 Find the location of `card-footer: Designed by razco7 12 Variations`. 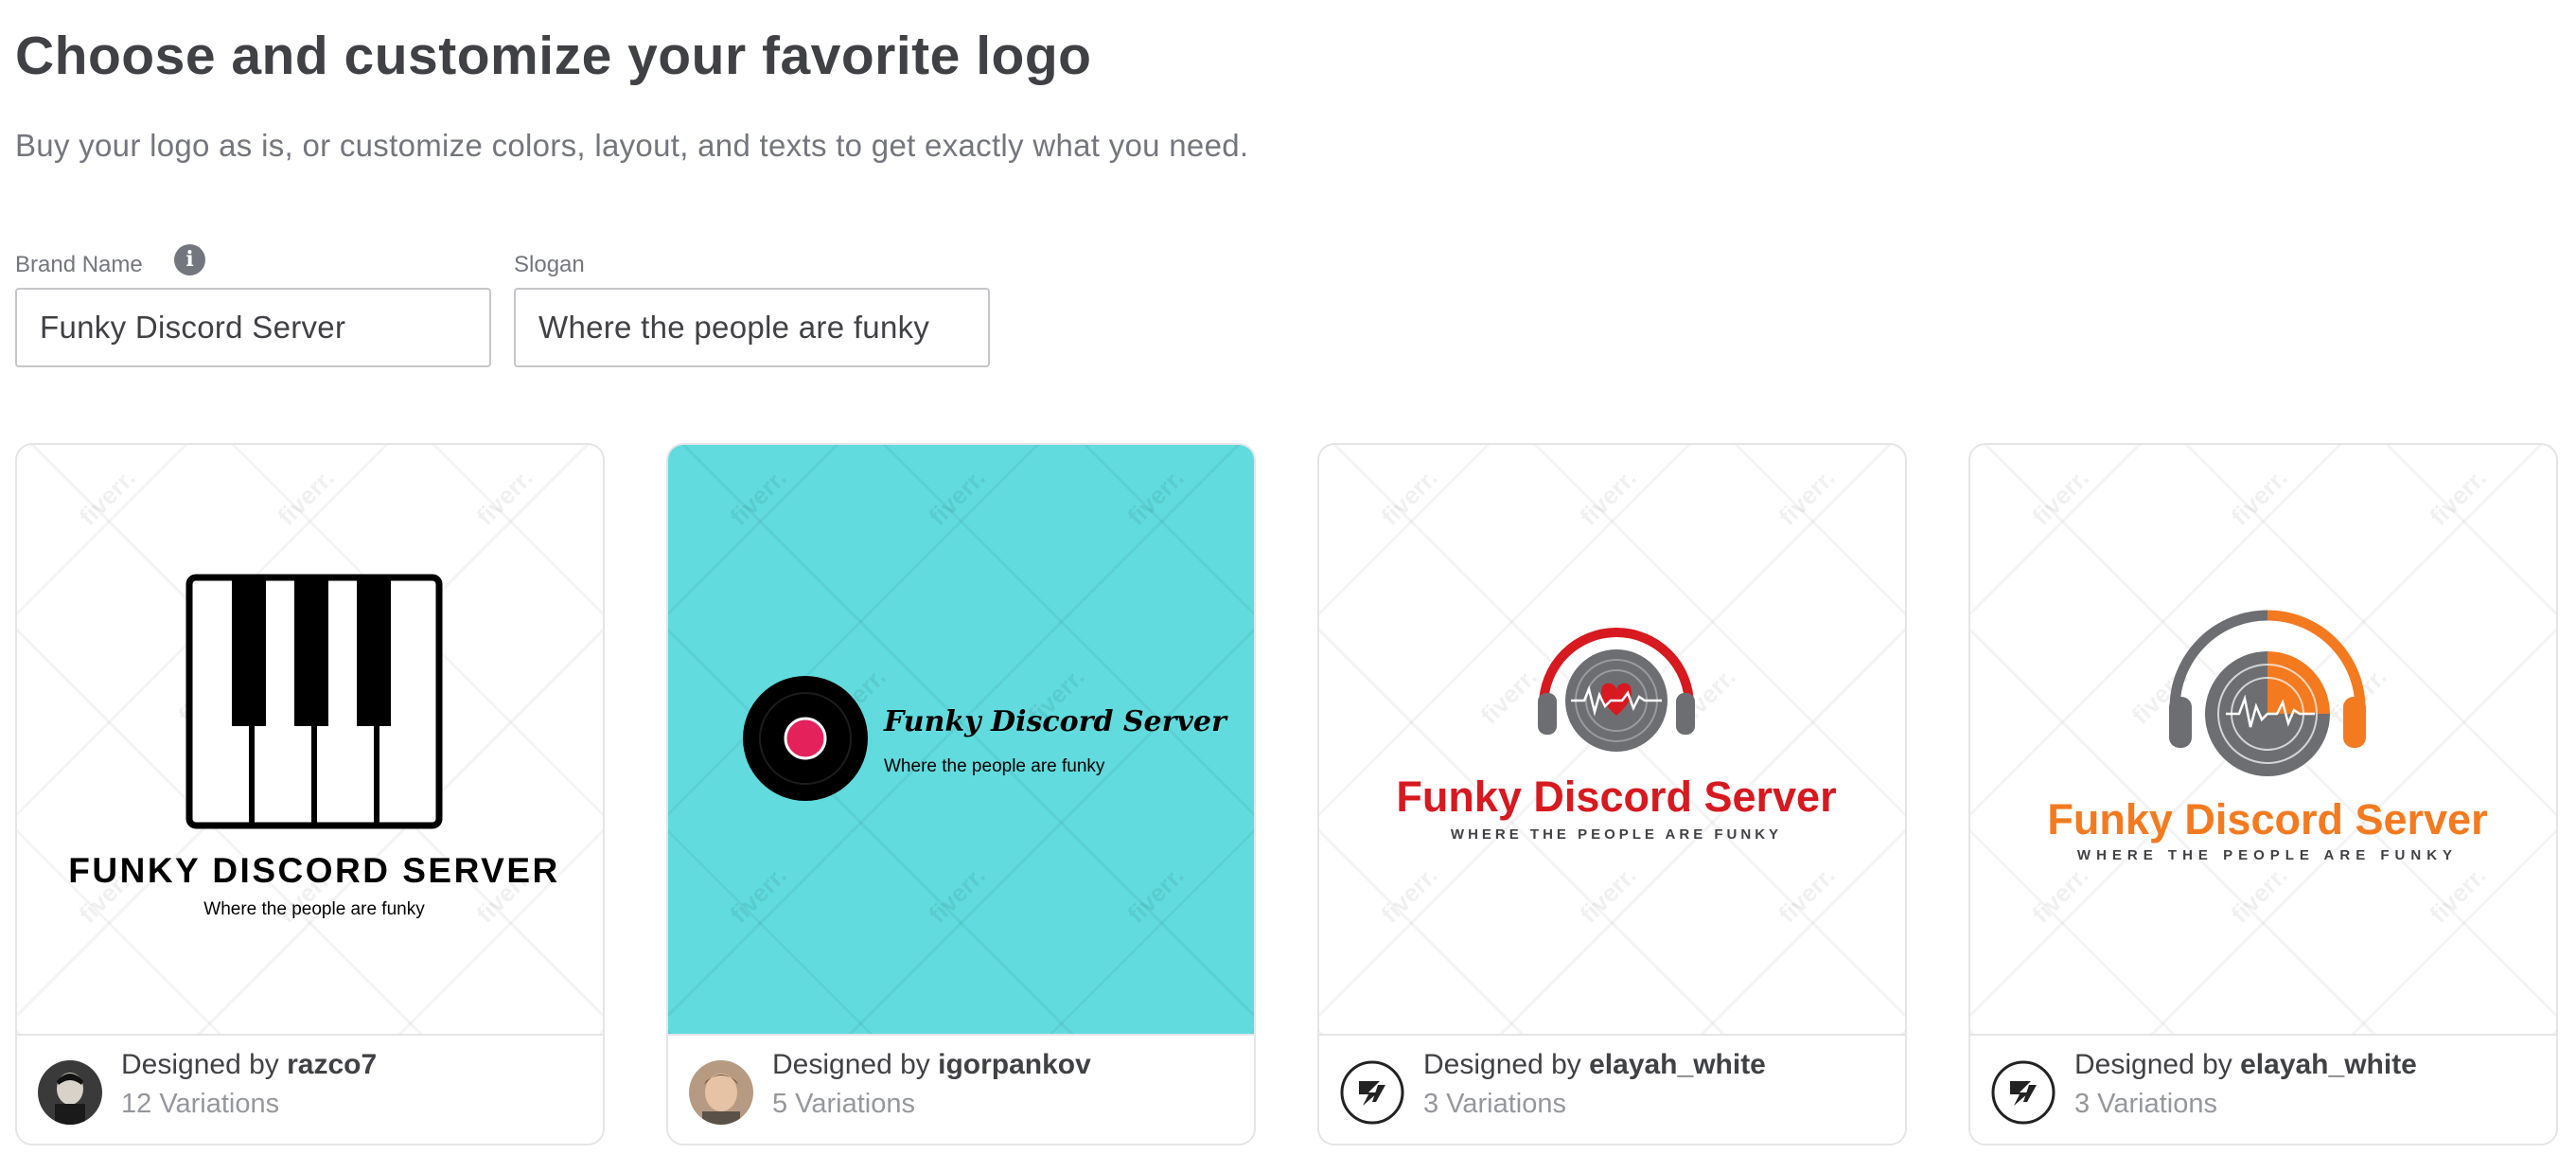

card-footer: Designed by razco7 12 Variations is located at coordinates (310, 1089).